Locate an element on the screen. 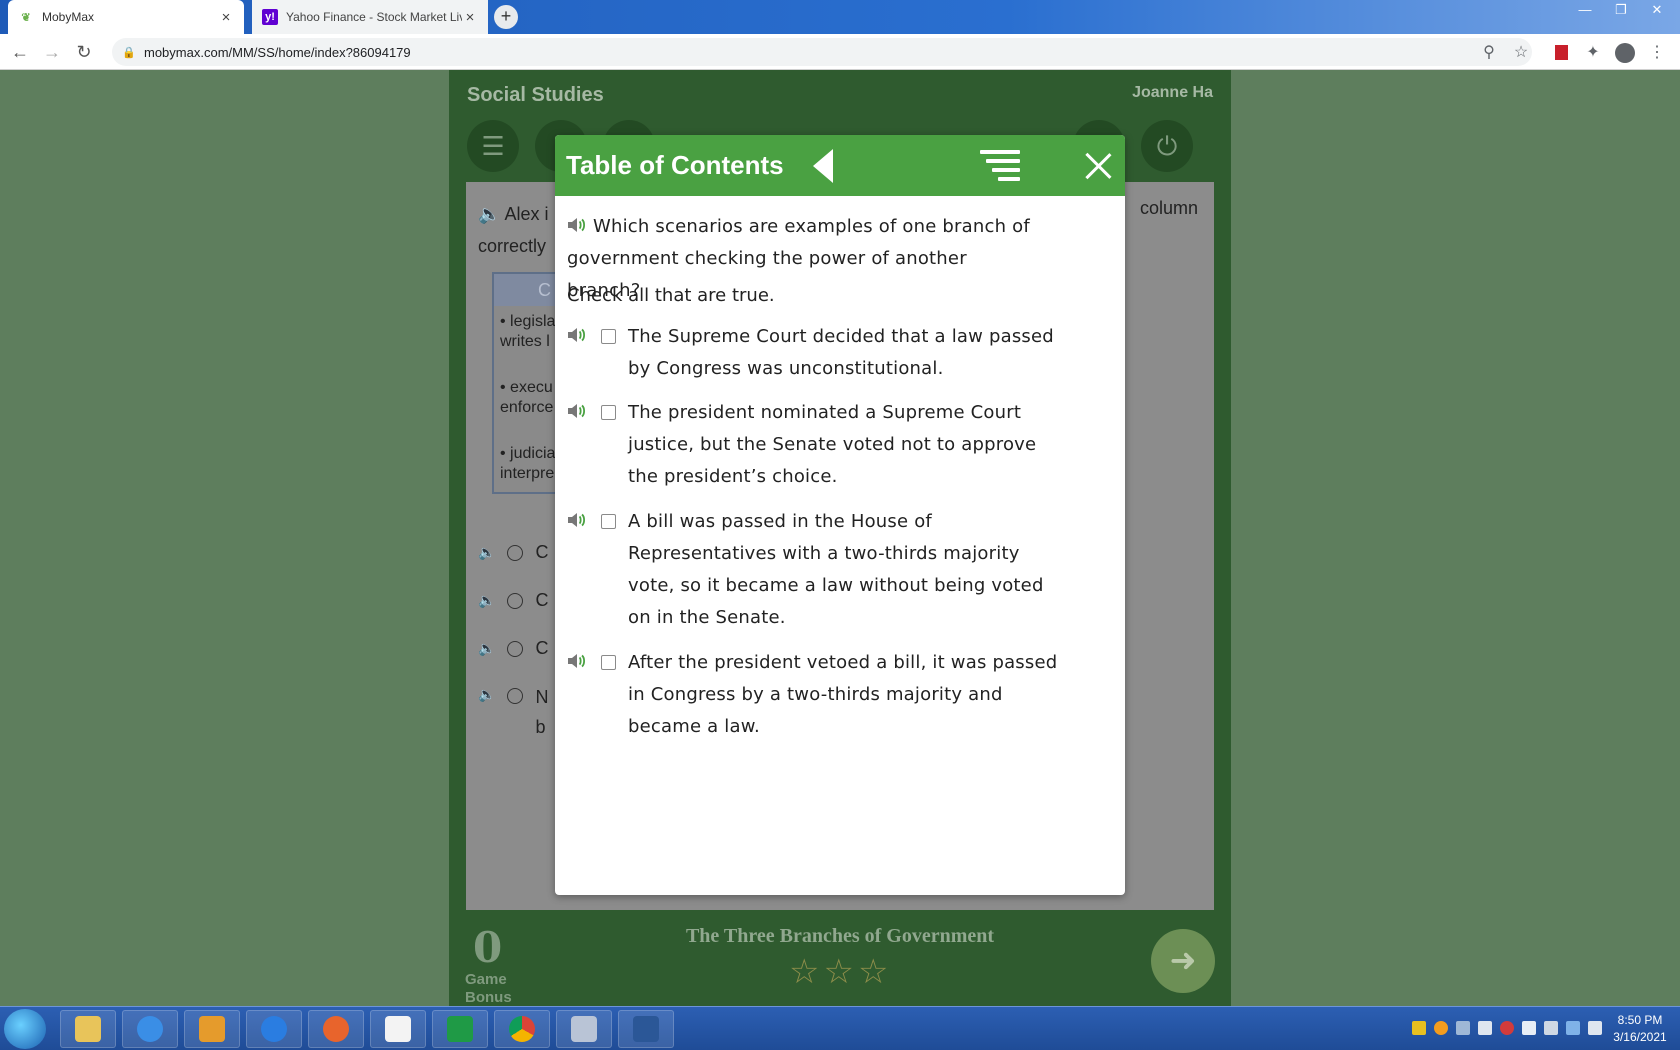 The image size is (1680, 1050). green-app-icon is located at coordinates (460, 1029).